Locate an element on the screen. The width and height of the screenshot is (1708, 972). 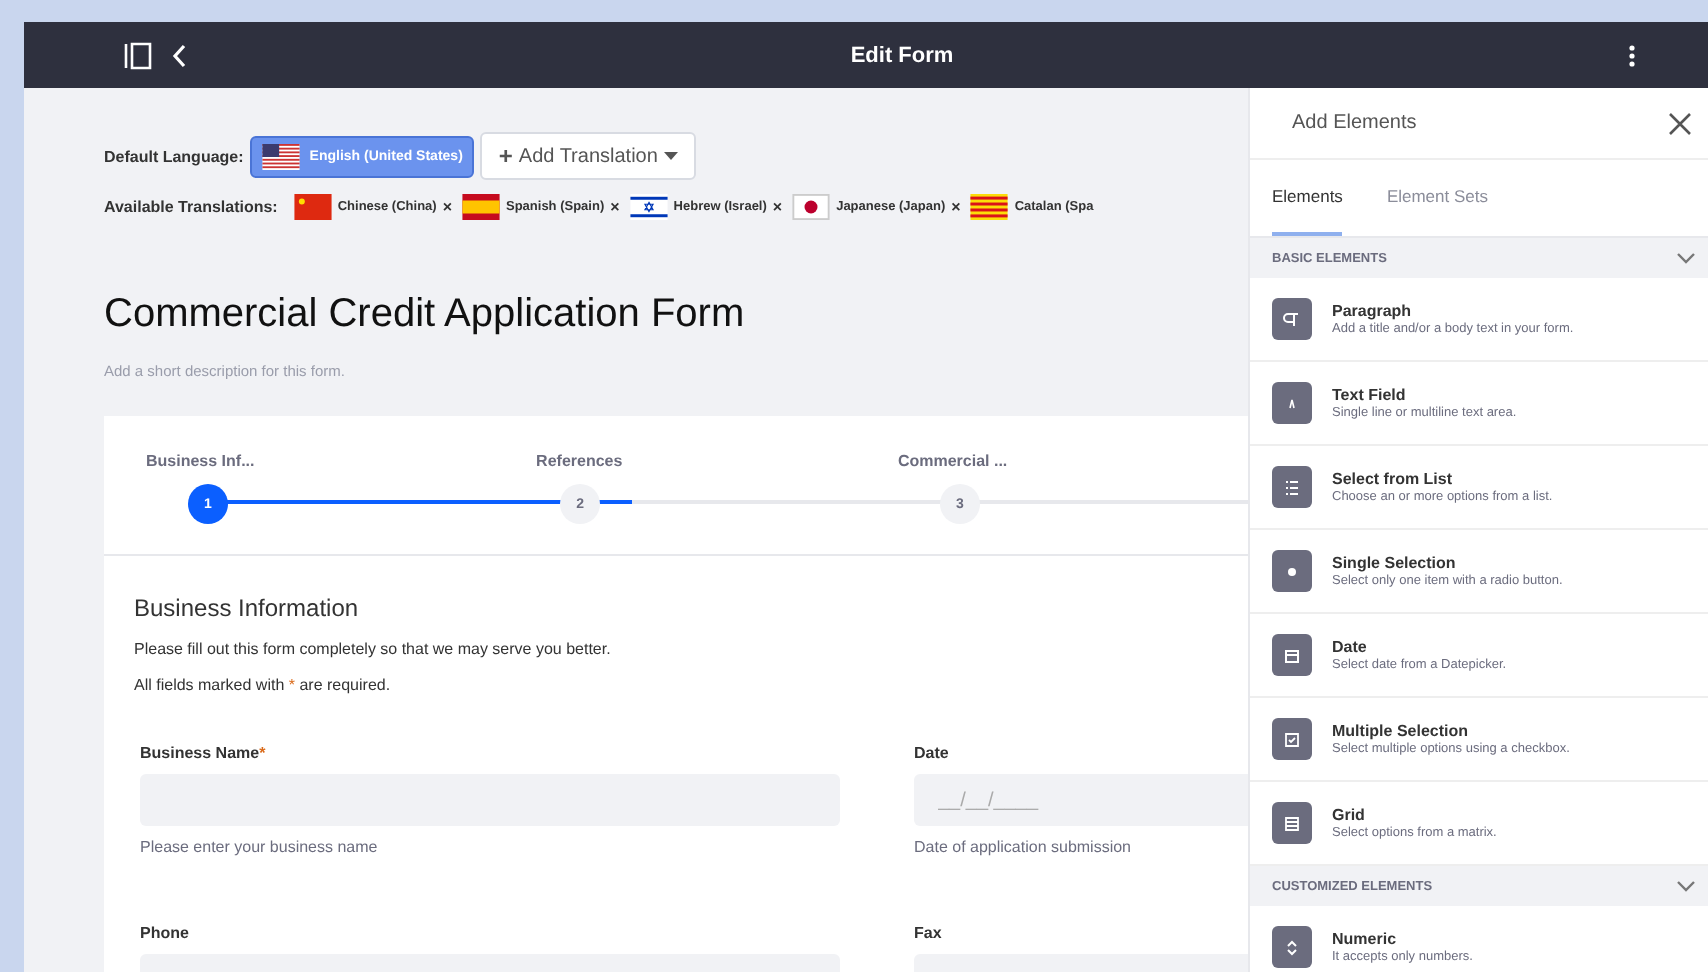
date-element-icon is located at coordinates (1292, 655).